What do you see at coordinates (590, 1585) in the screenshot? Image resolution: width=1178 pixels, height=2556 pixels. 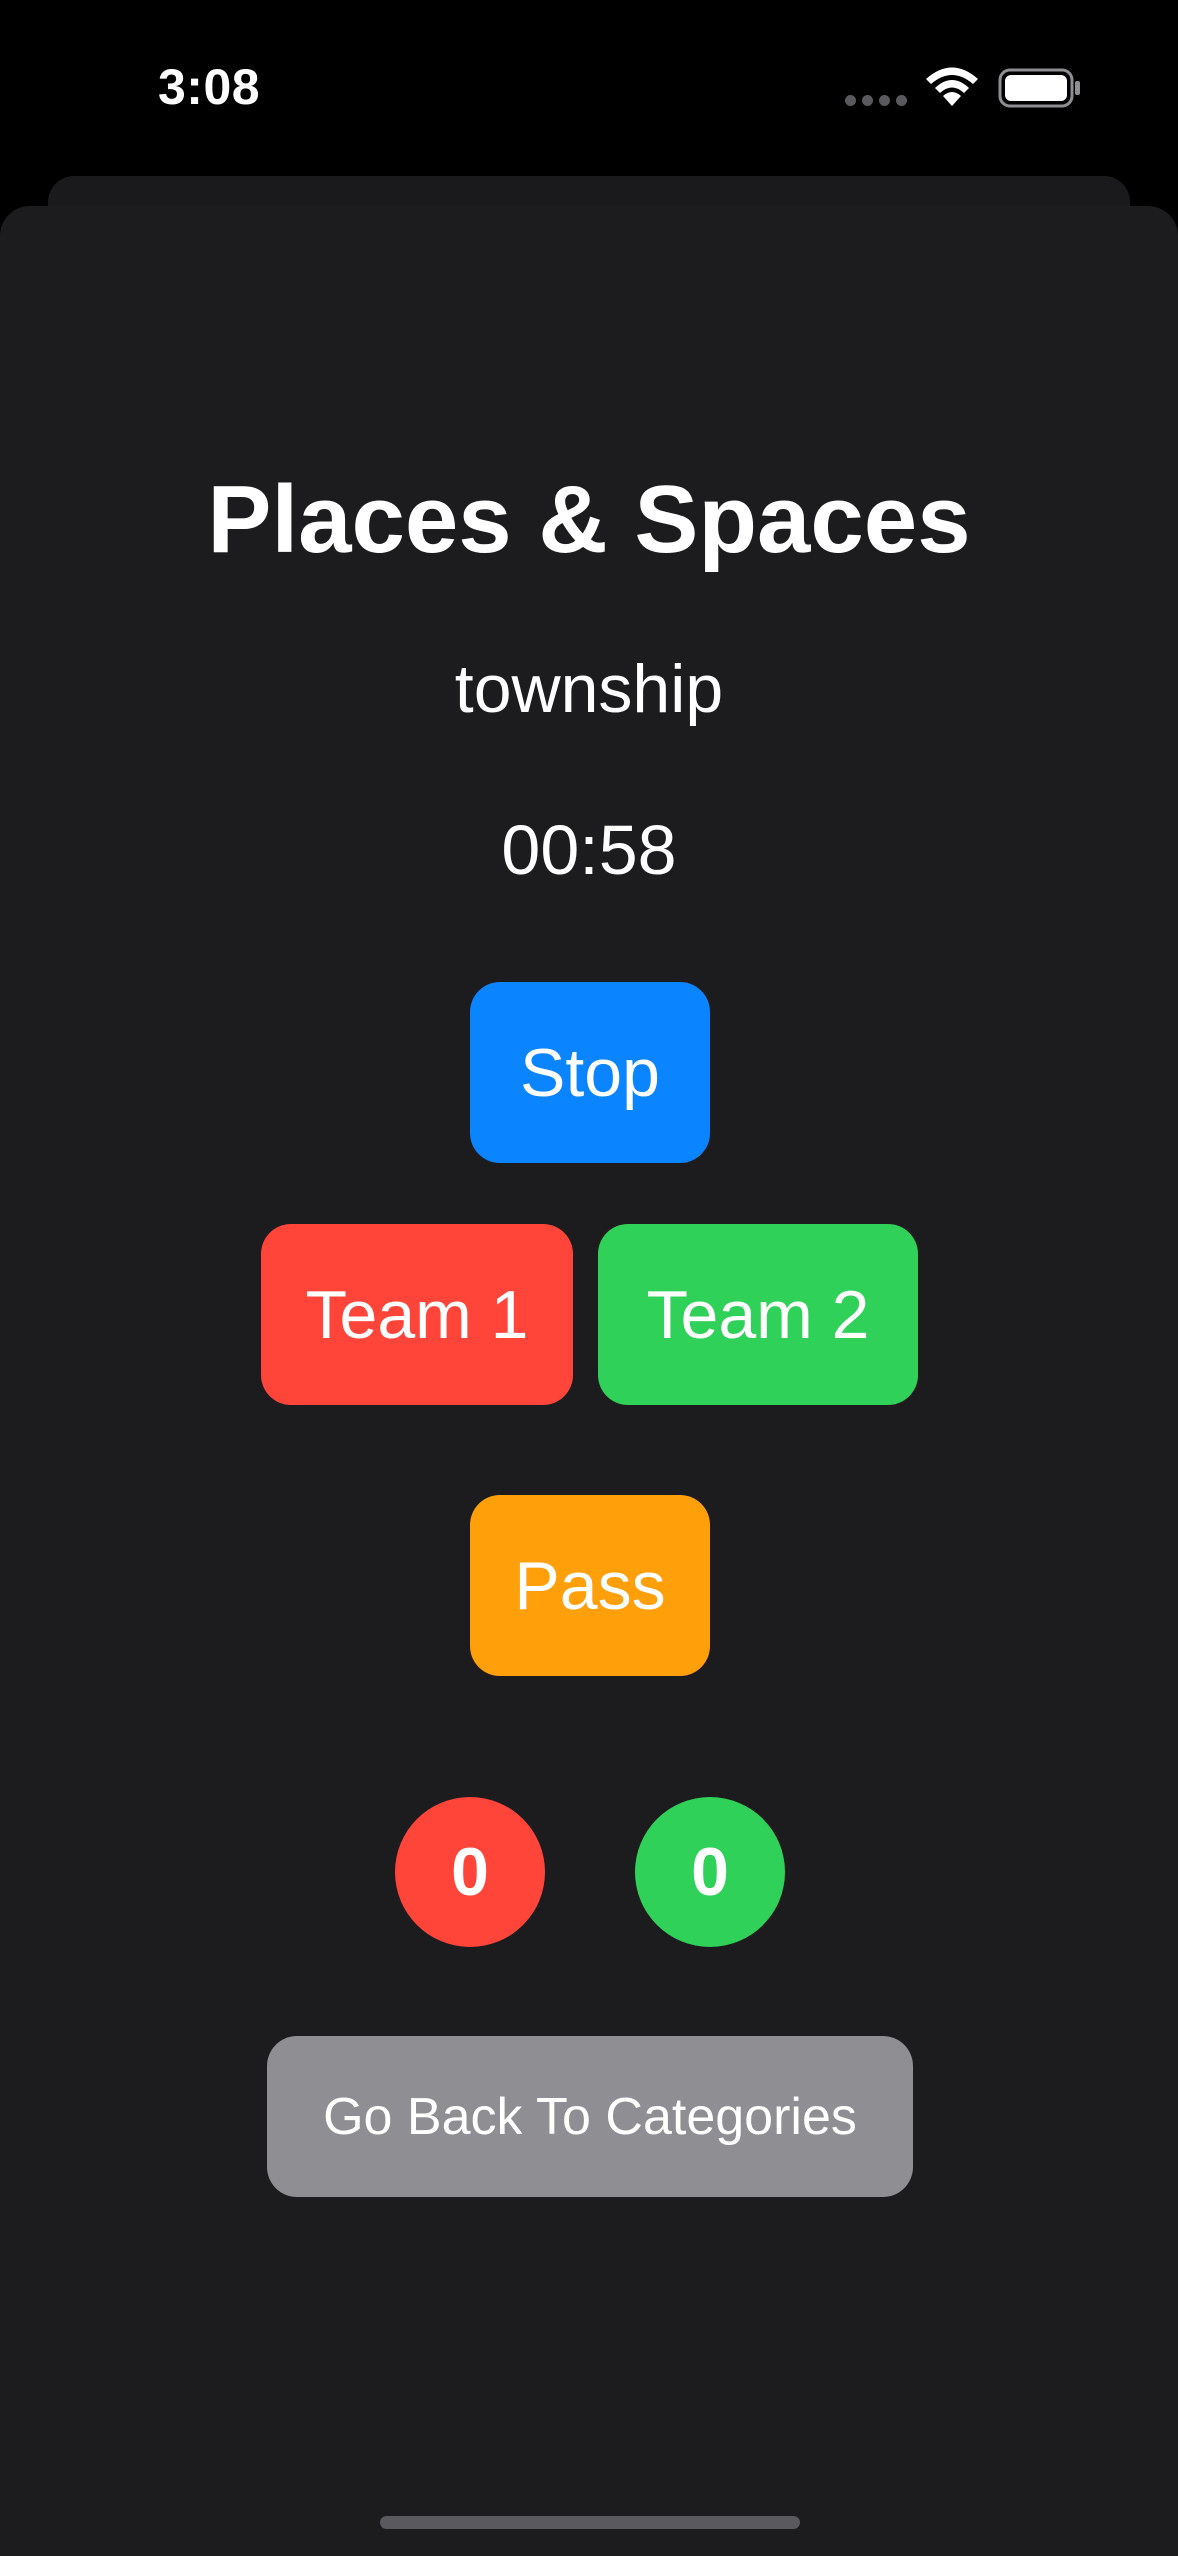 I see `pass-button: Pass` at bounding box center [590, 1585].